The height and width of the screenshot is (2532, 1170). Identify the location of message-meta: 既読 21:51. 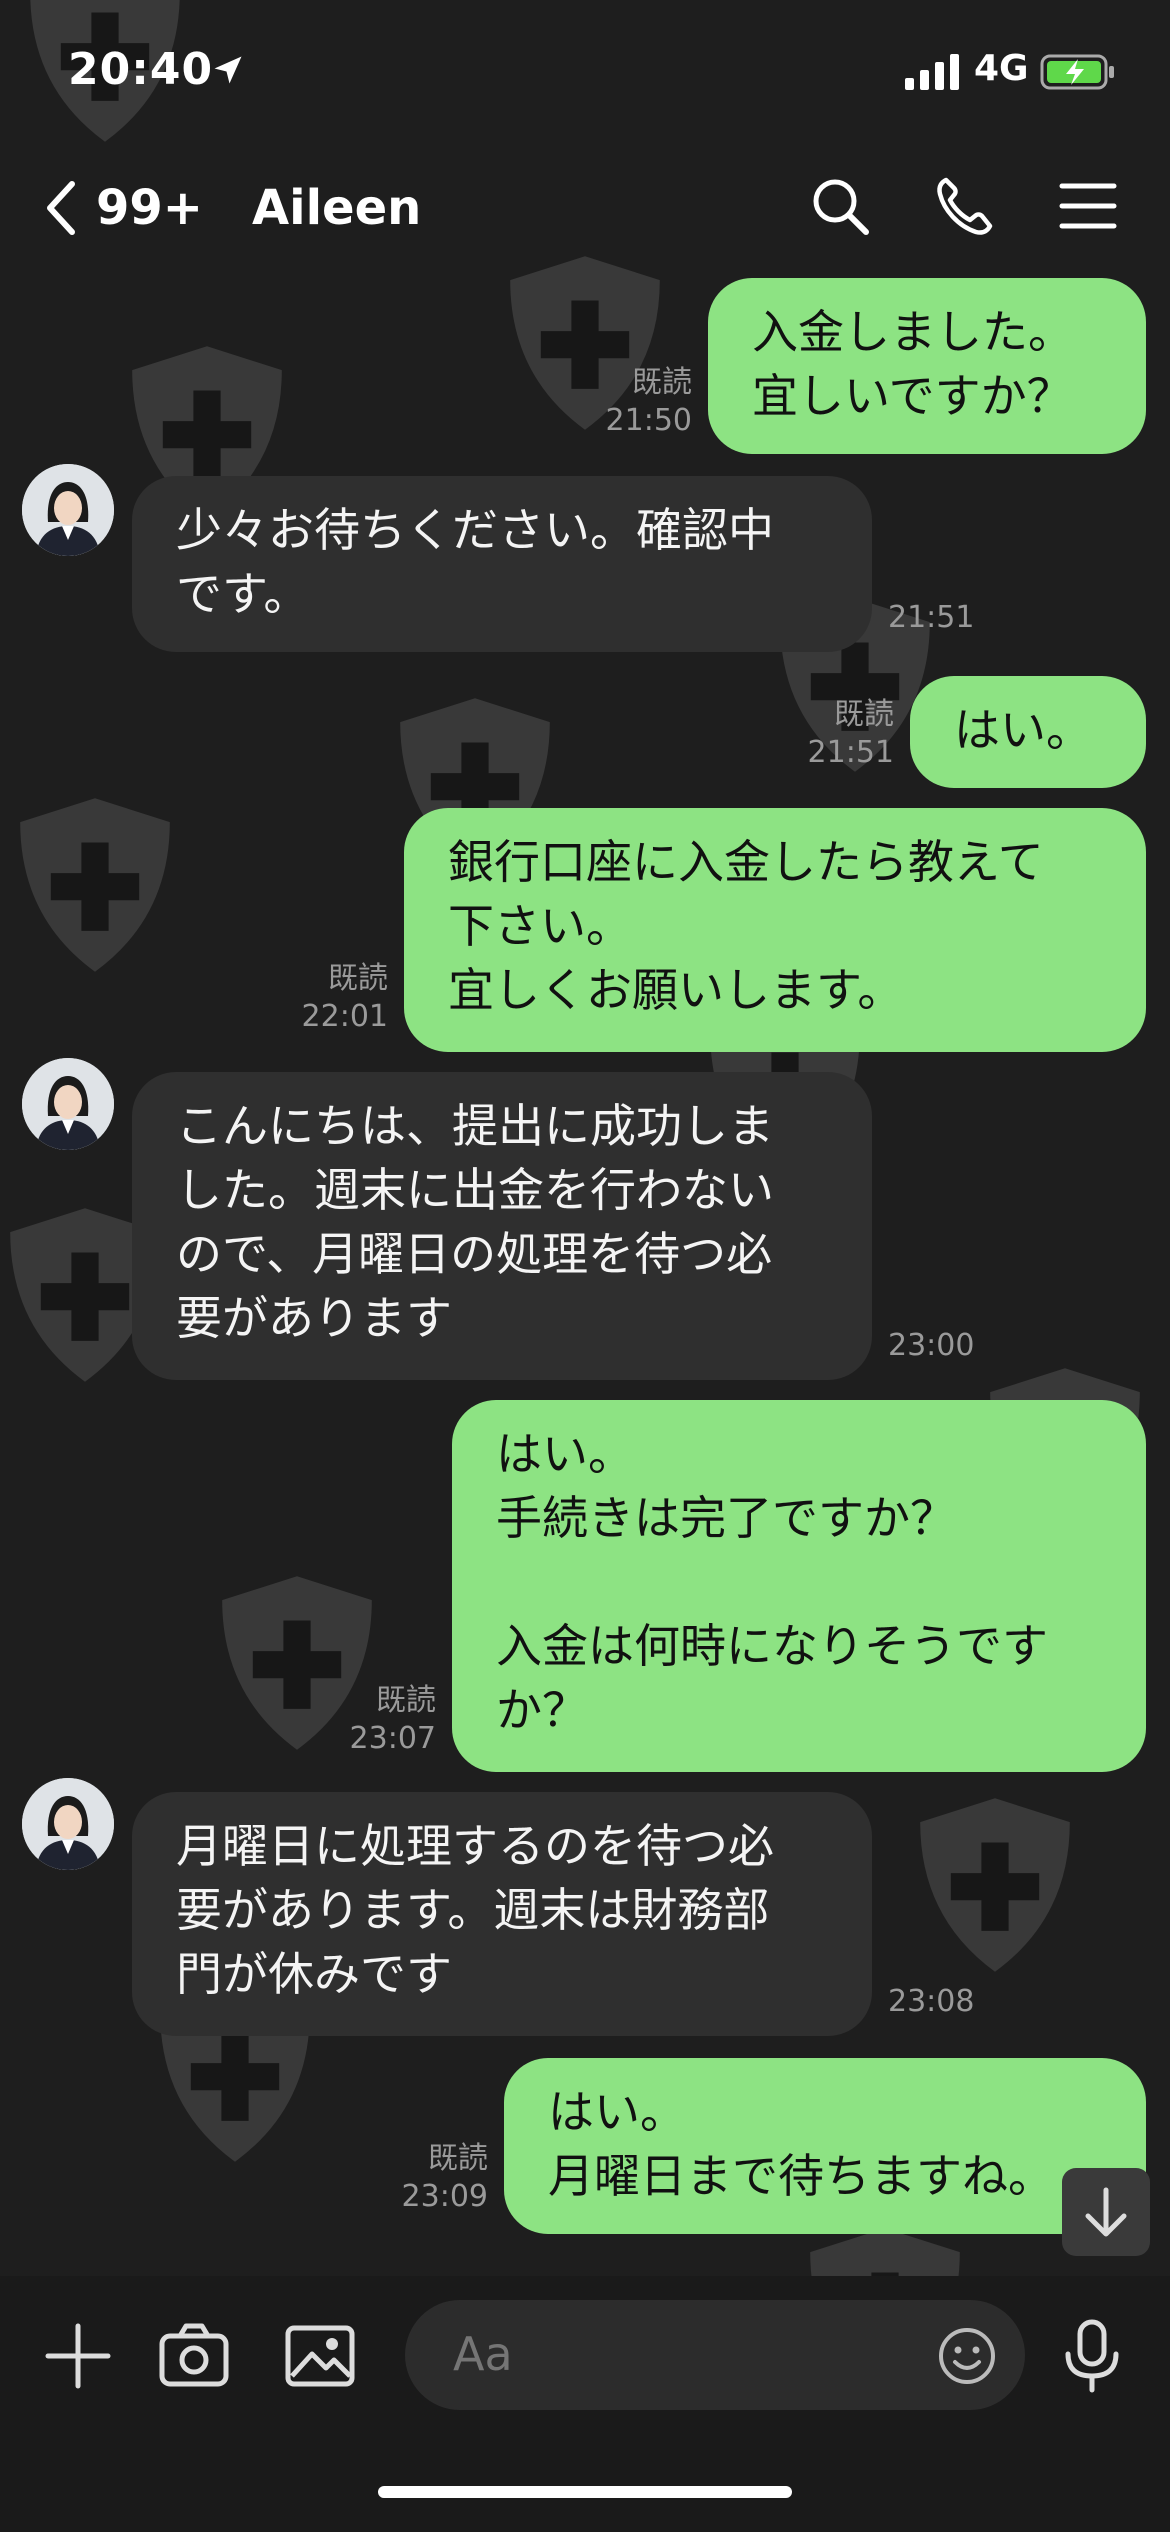
(838, 734).